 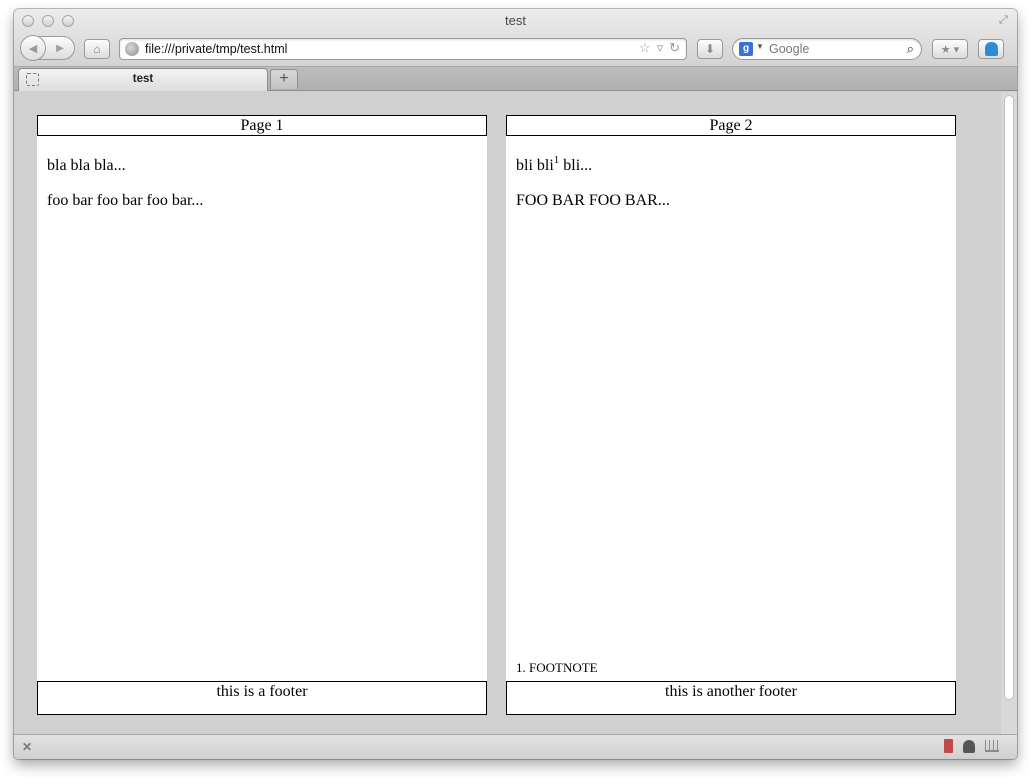 I want to click on back-arrow-icon: ◀, so click(x=33, y=48).